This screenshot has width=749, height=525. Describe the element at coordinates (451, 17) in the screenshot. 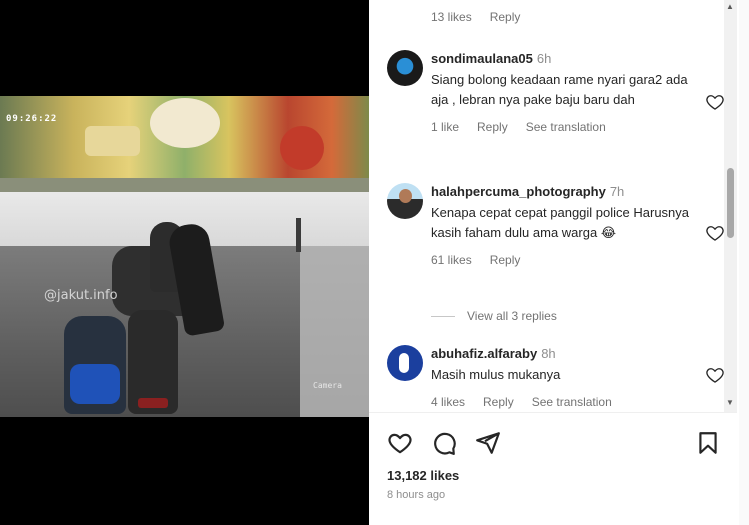

I see `comment-likes: 13 likes` at that location.